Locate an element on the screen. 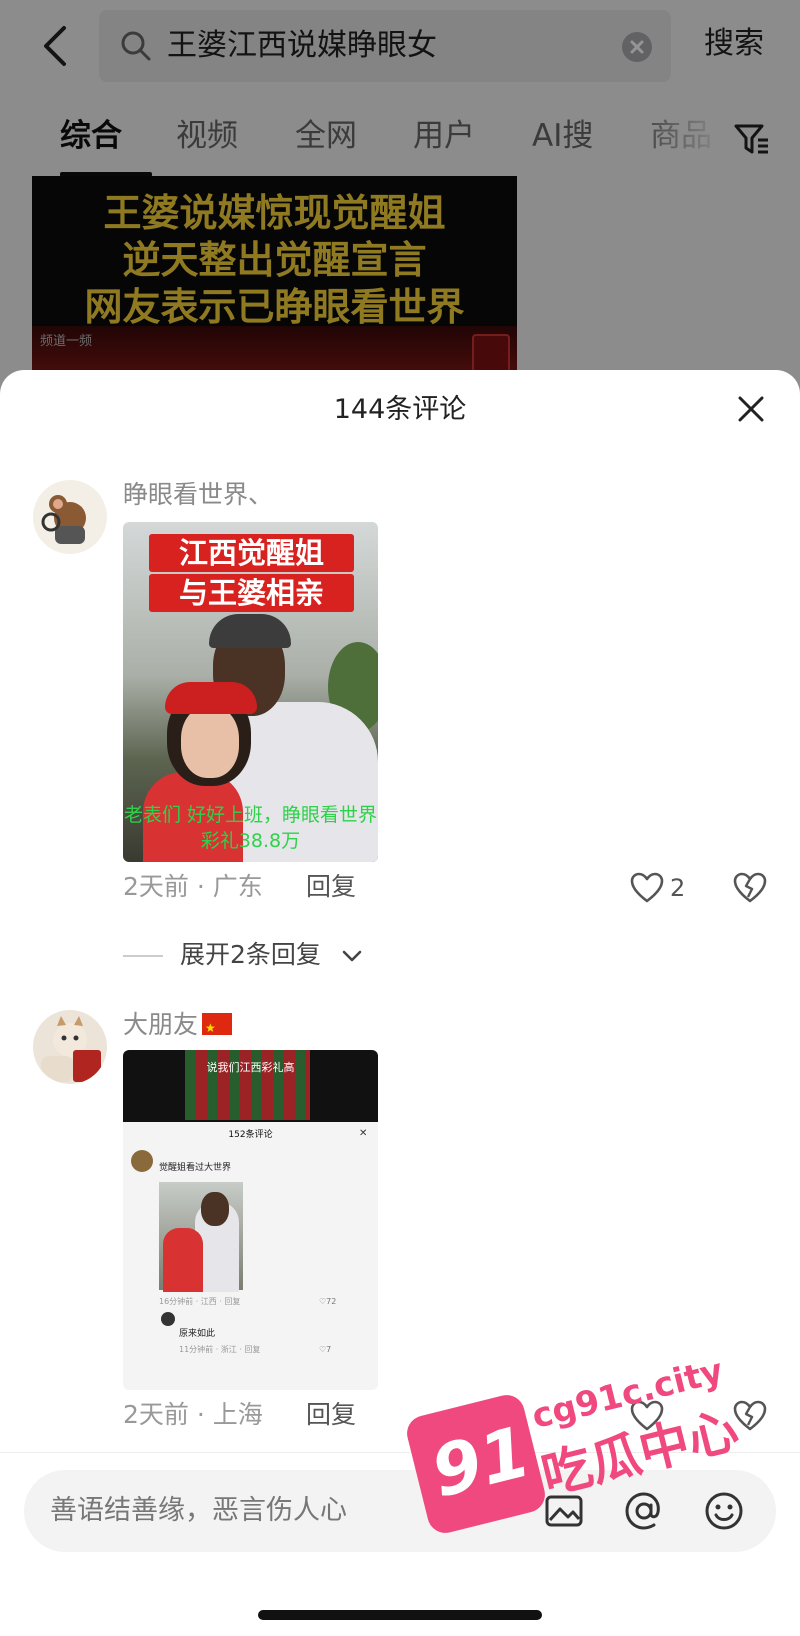 The width and height of the screenshot is (800, 1636). image-inner-comment: 觉醒姐看过大世界 is located at coordinates (195, 1168).